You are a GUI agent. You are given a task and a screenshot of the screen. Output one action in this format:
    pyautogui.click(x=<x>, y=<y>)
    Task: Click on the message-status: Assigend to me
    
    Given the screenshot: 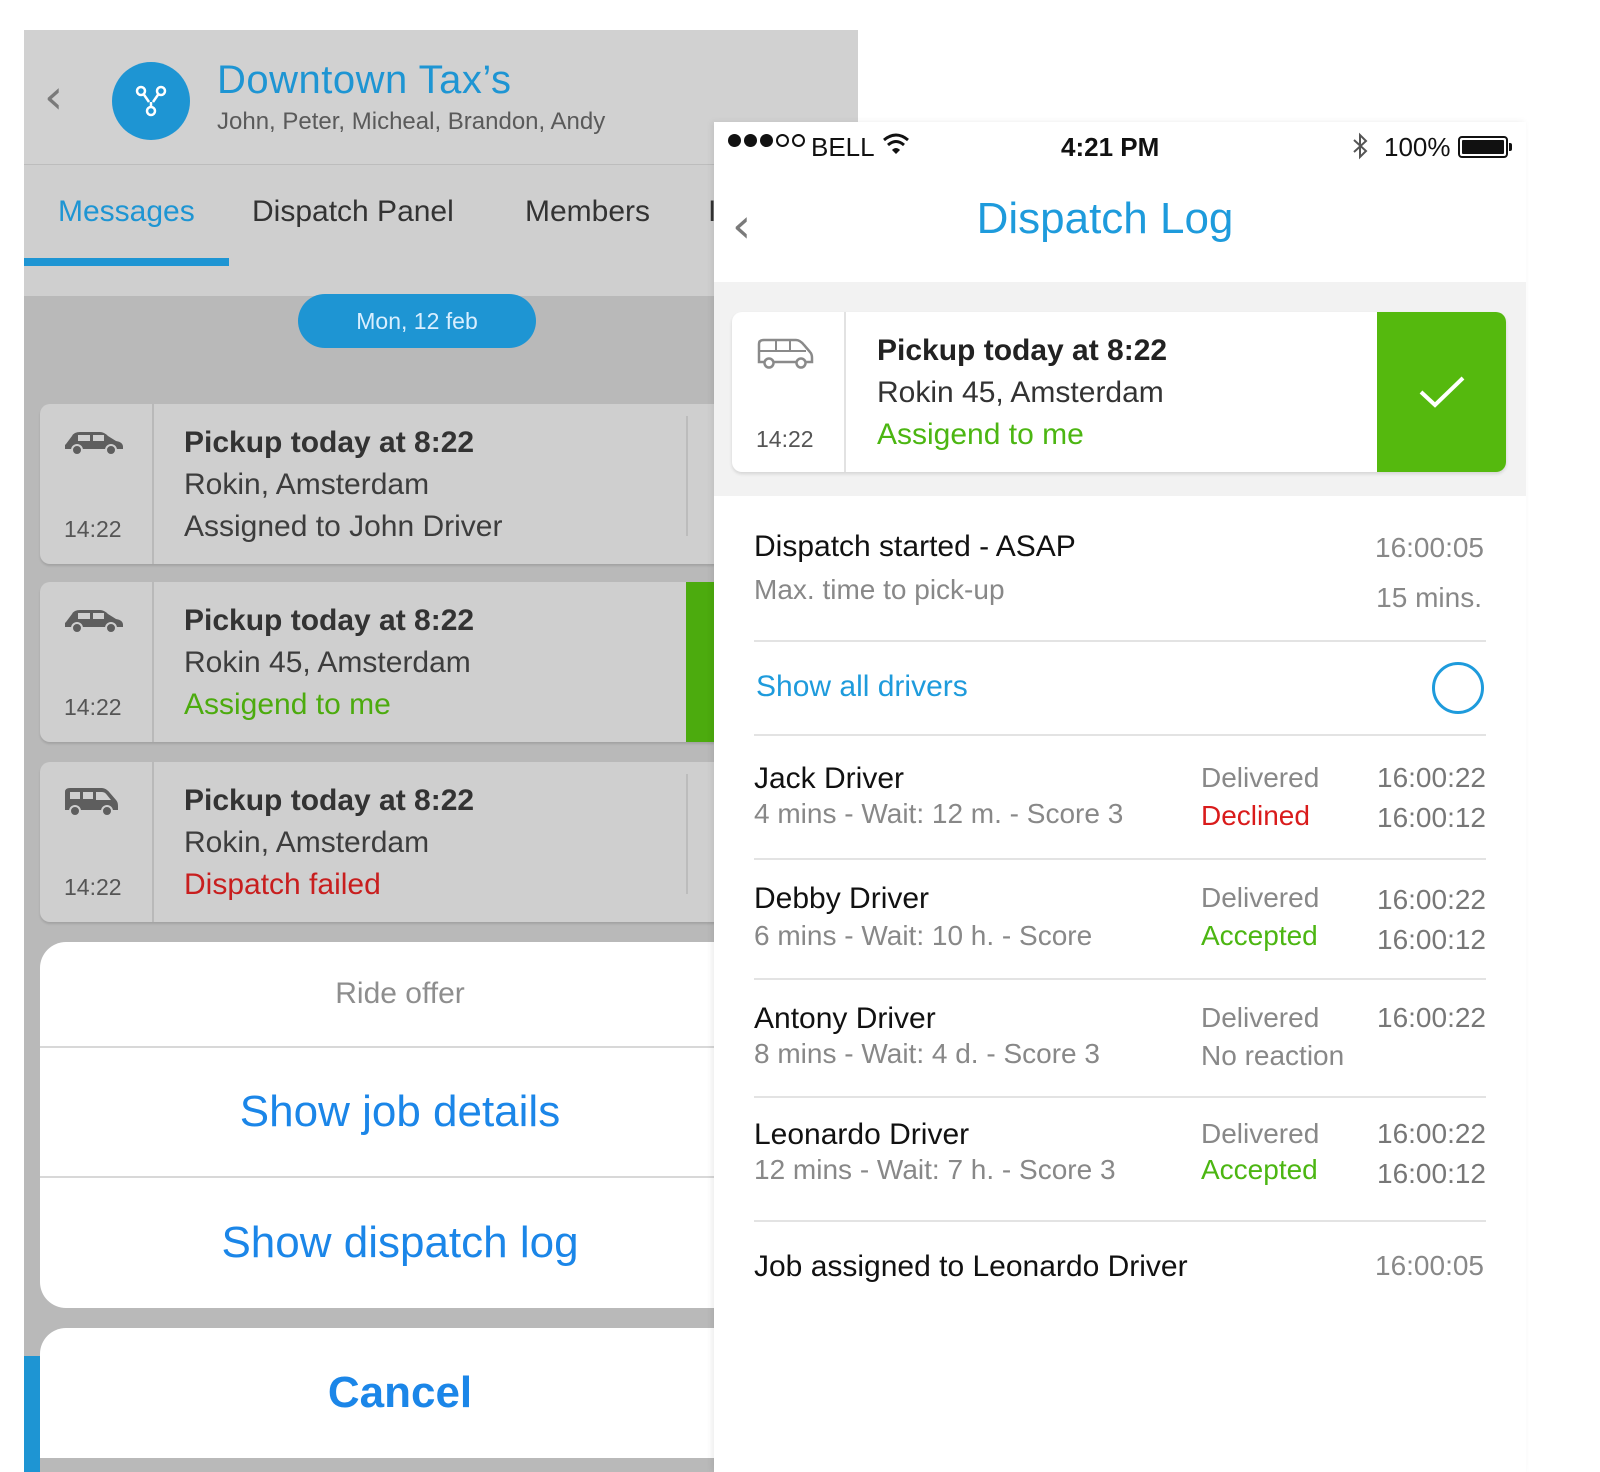 What is the action you would take?
    pyautogui.click(x=287, y=704)
    